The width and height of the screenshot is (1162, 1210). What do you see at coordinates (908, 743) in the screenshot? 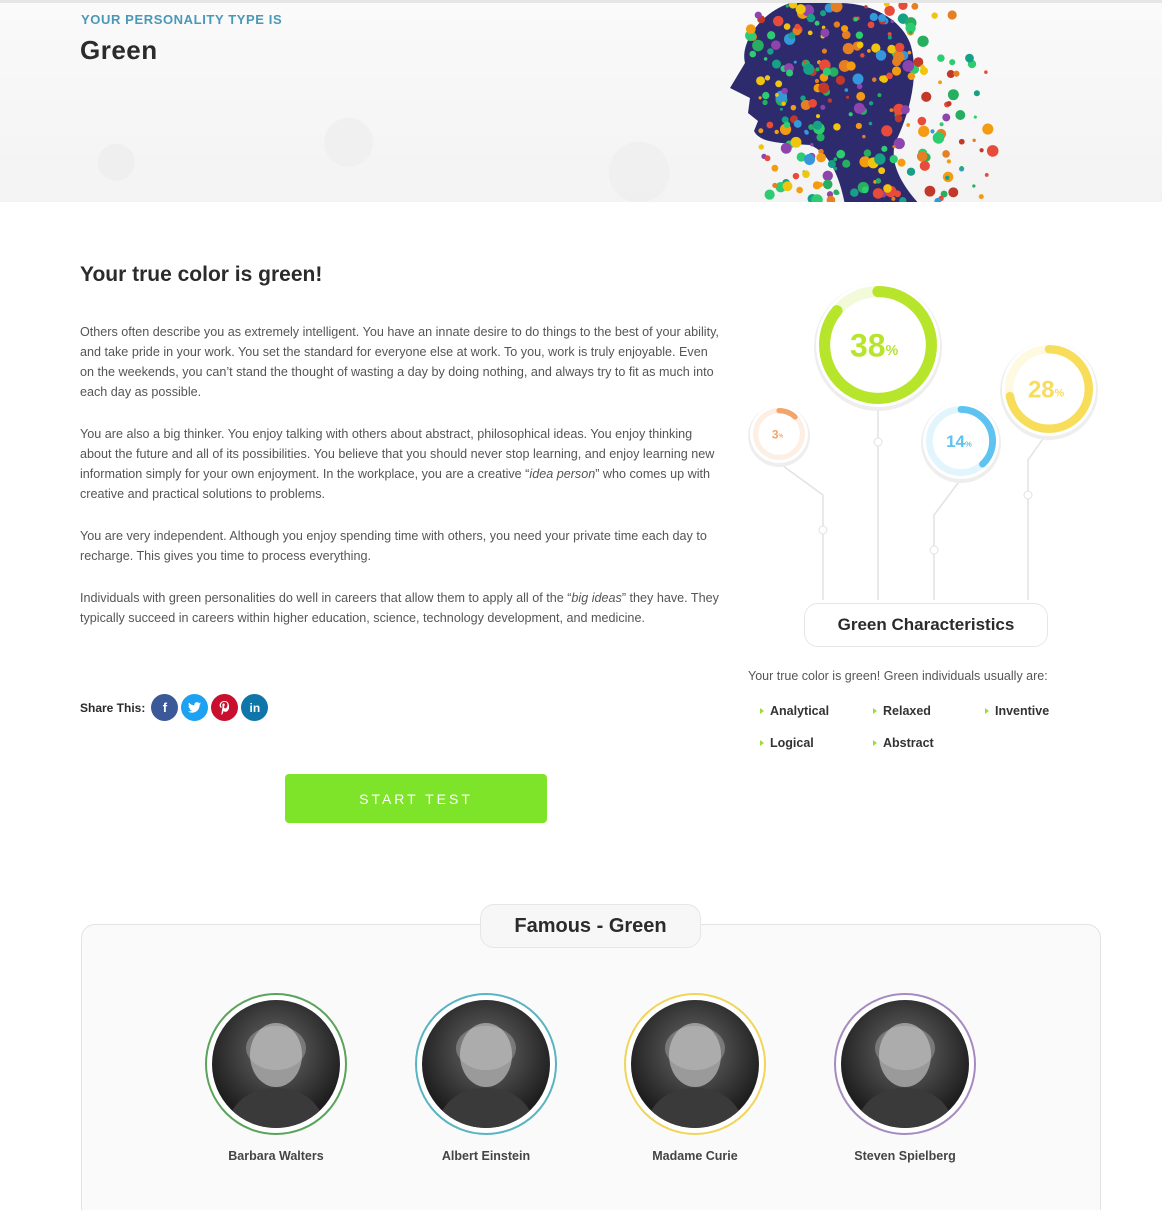
I see `trait-label: Abstract` at bounding box center [908, 743].